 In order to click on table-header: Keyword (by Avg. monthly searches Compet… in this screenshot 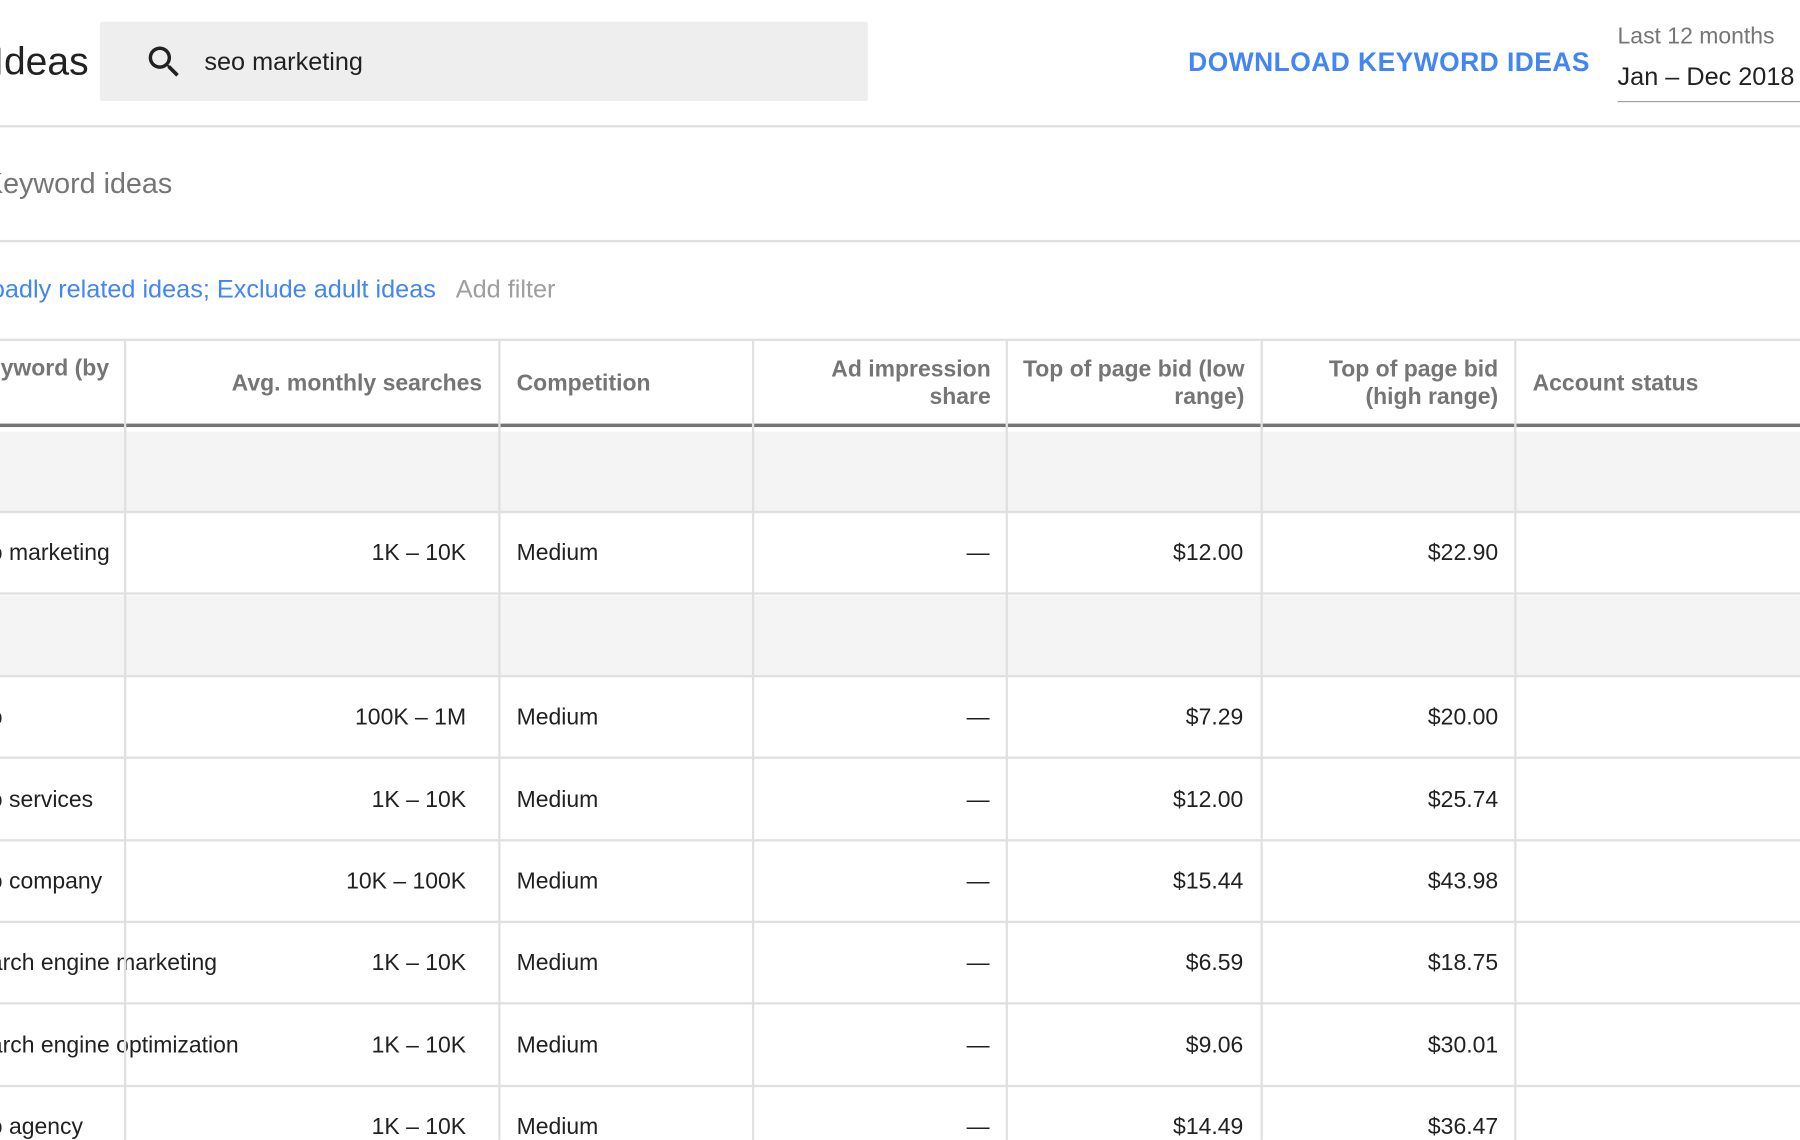, I will do `click(900, 383)`.